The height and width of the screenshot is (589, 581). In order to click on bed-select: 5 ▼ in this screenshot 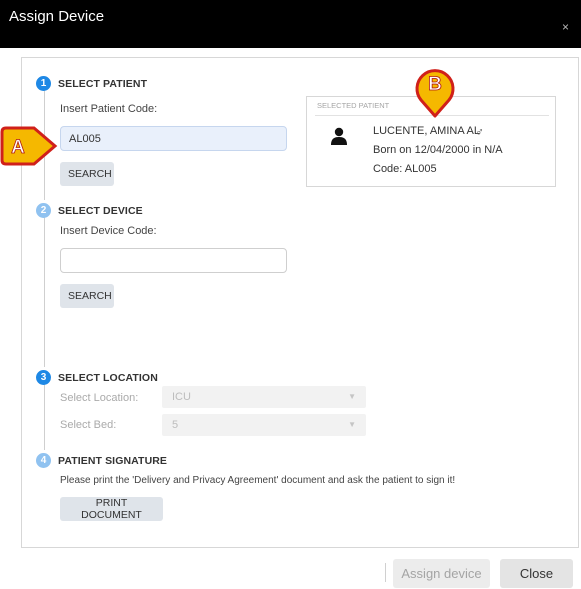, I will do `click(264, 425)`.